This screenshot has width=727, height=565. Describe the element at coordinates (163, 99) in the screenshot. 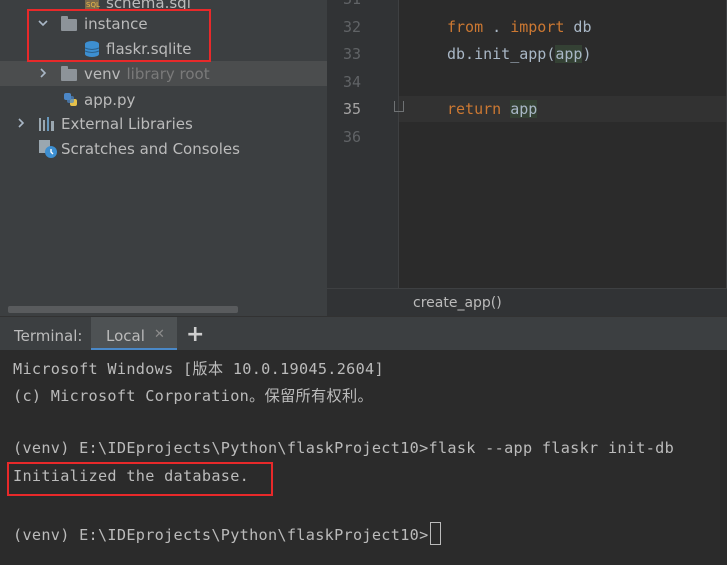

I see `tree-item-app-py: app.py` at that location.